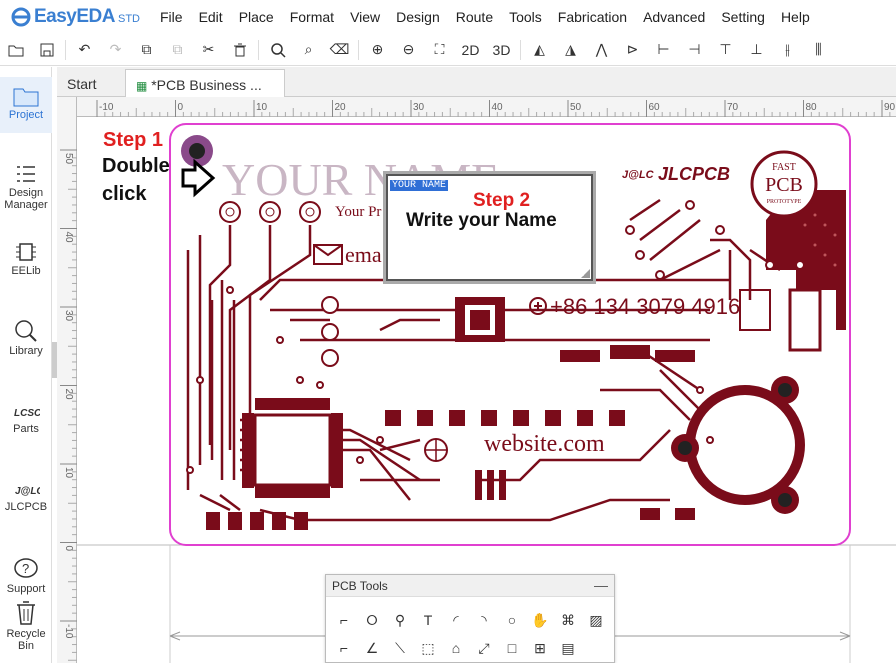 This screenshot has width=896, height=663. I want to click on image-tool-icon: ▨, so click(596, 620).